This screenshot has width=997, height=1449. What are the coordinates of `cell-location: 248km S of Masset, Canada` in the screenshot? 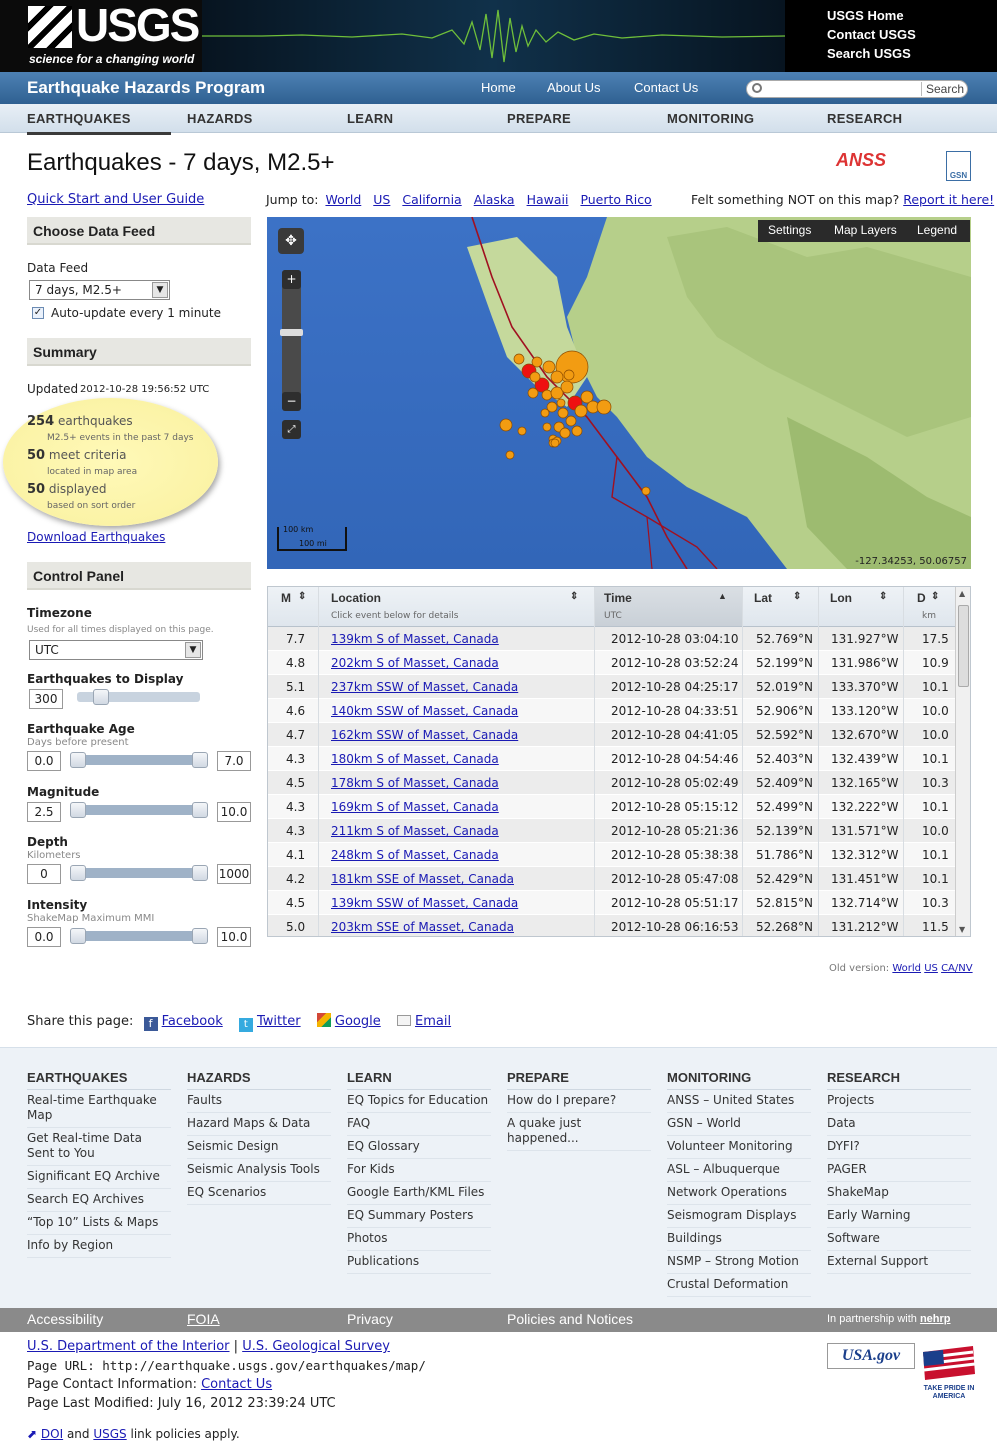 It's located at (415, 855).